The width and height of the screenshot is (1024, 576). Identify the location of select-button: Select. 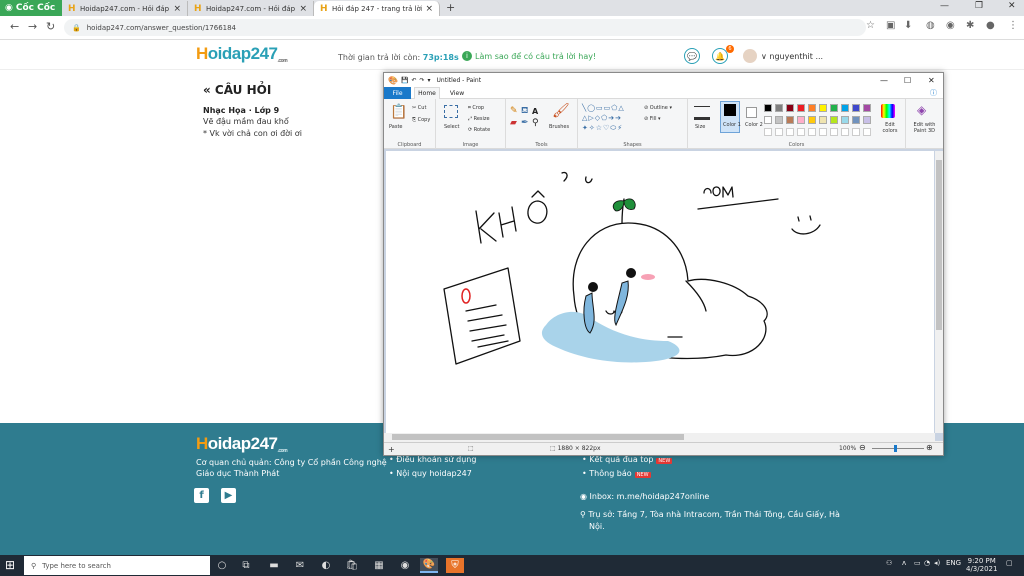
(451, 127).